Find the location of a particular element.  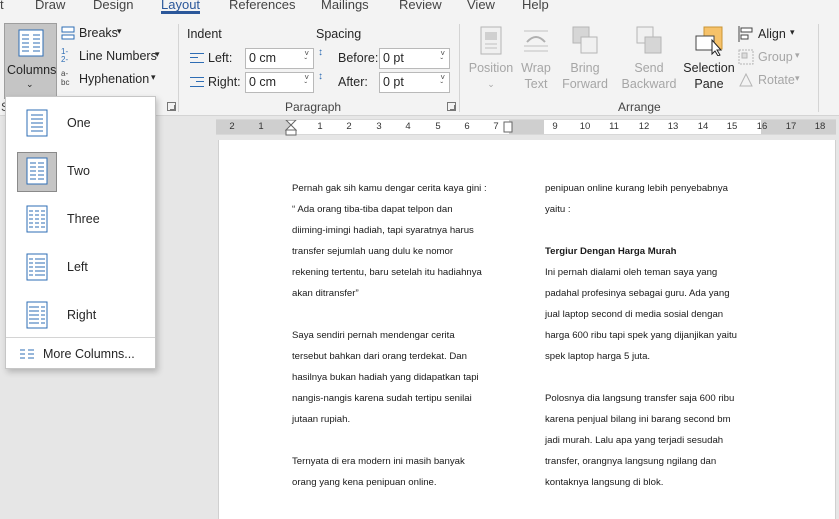

indent-right-field: 0 cm ˅ ˇ is located at coordinates (279, 82).